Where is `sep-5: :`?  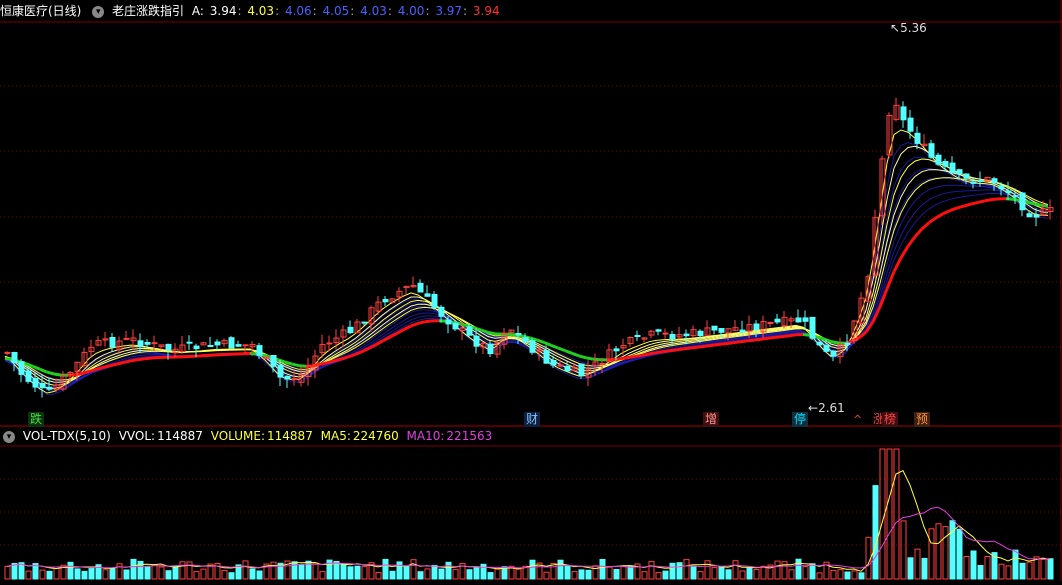
sep-5: : is located at coordinates (390, 11).